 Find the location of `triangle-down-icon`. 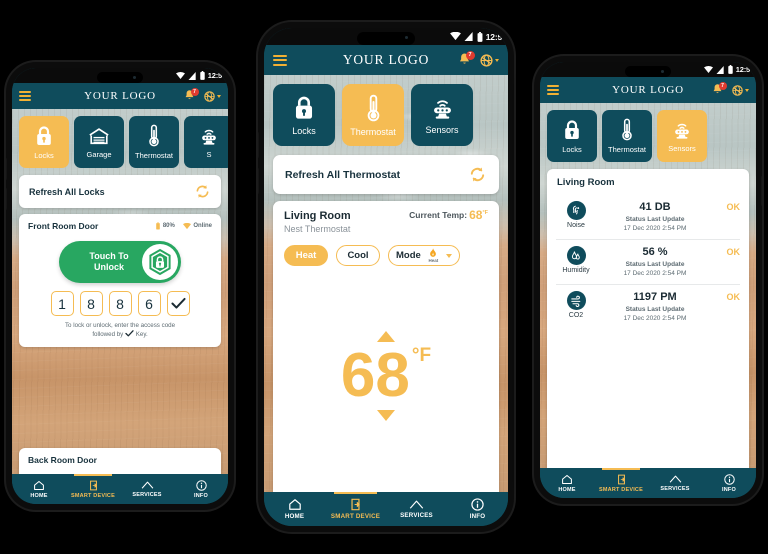

triangle-down-icon is located at coordinates (386, 415).